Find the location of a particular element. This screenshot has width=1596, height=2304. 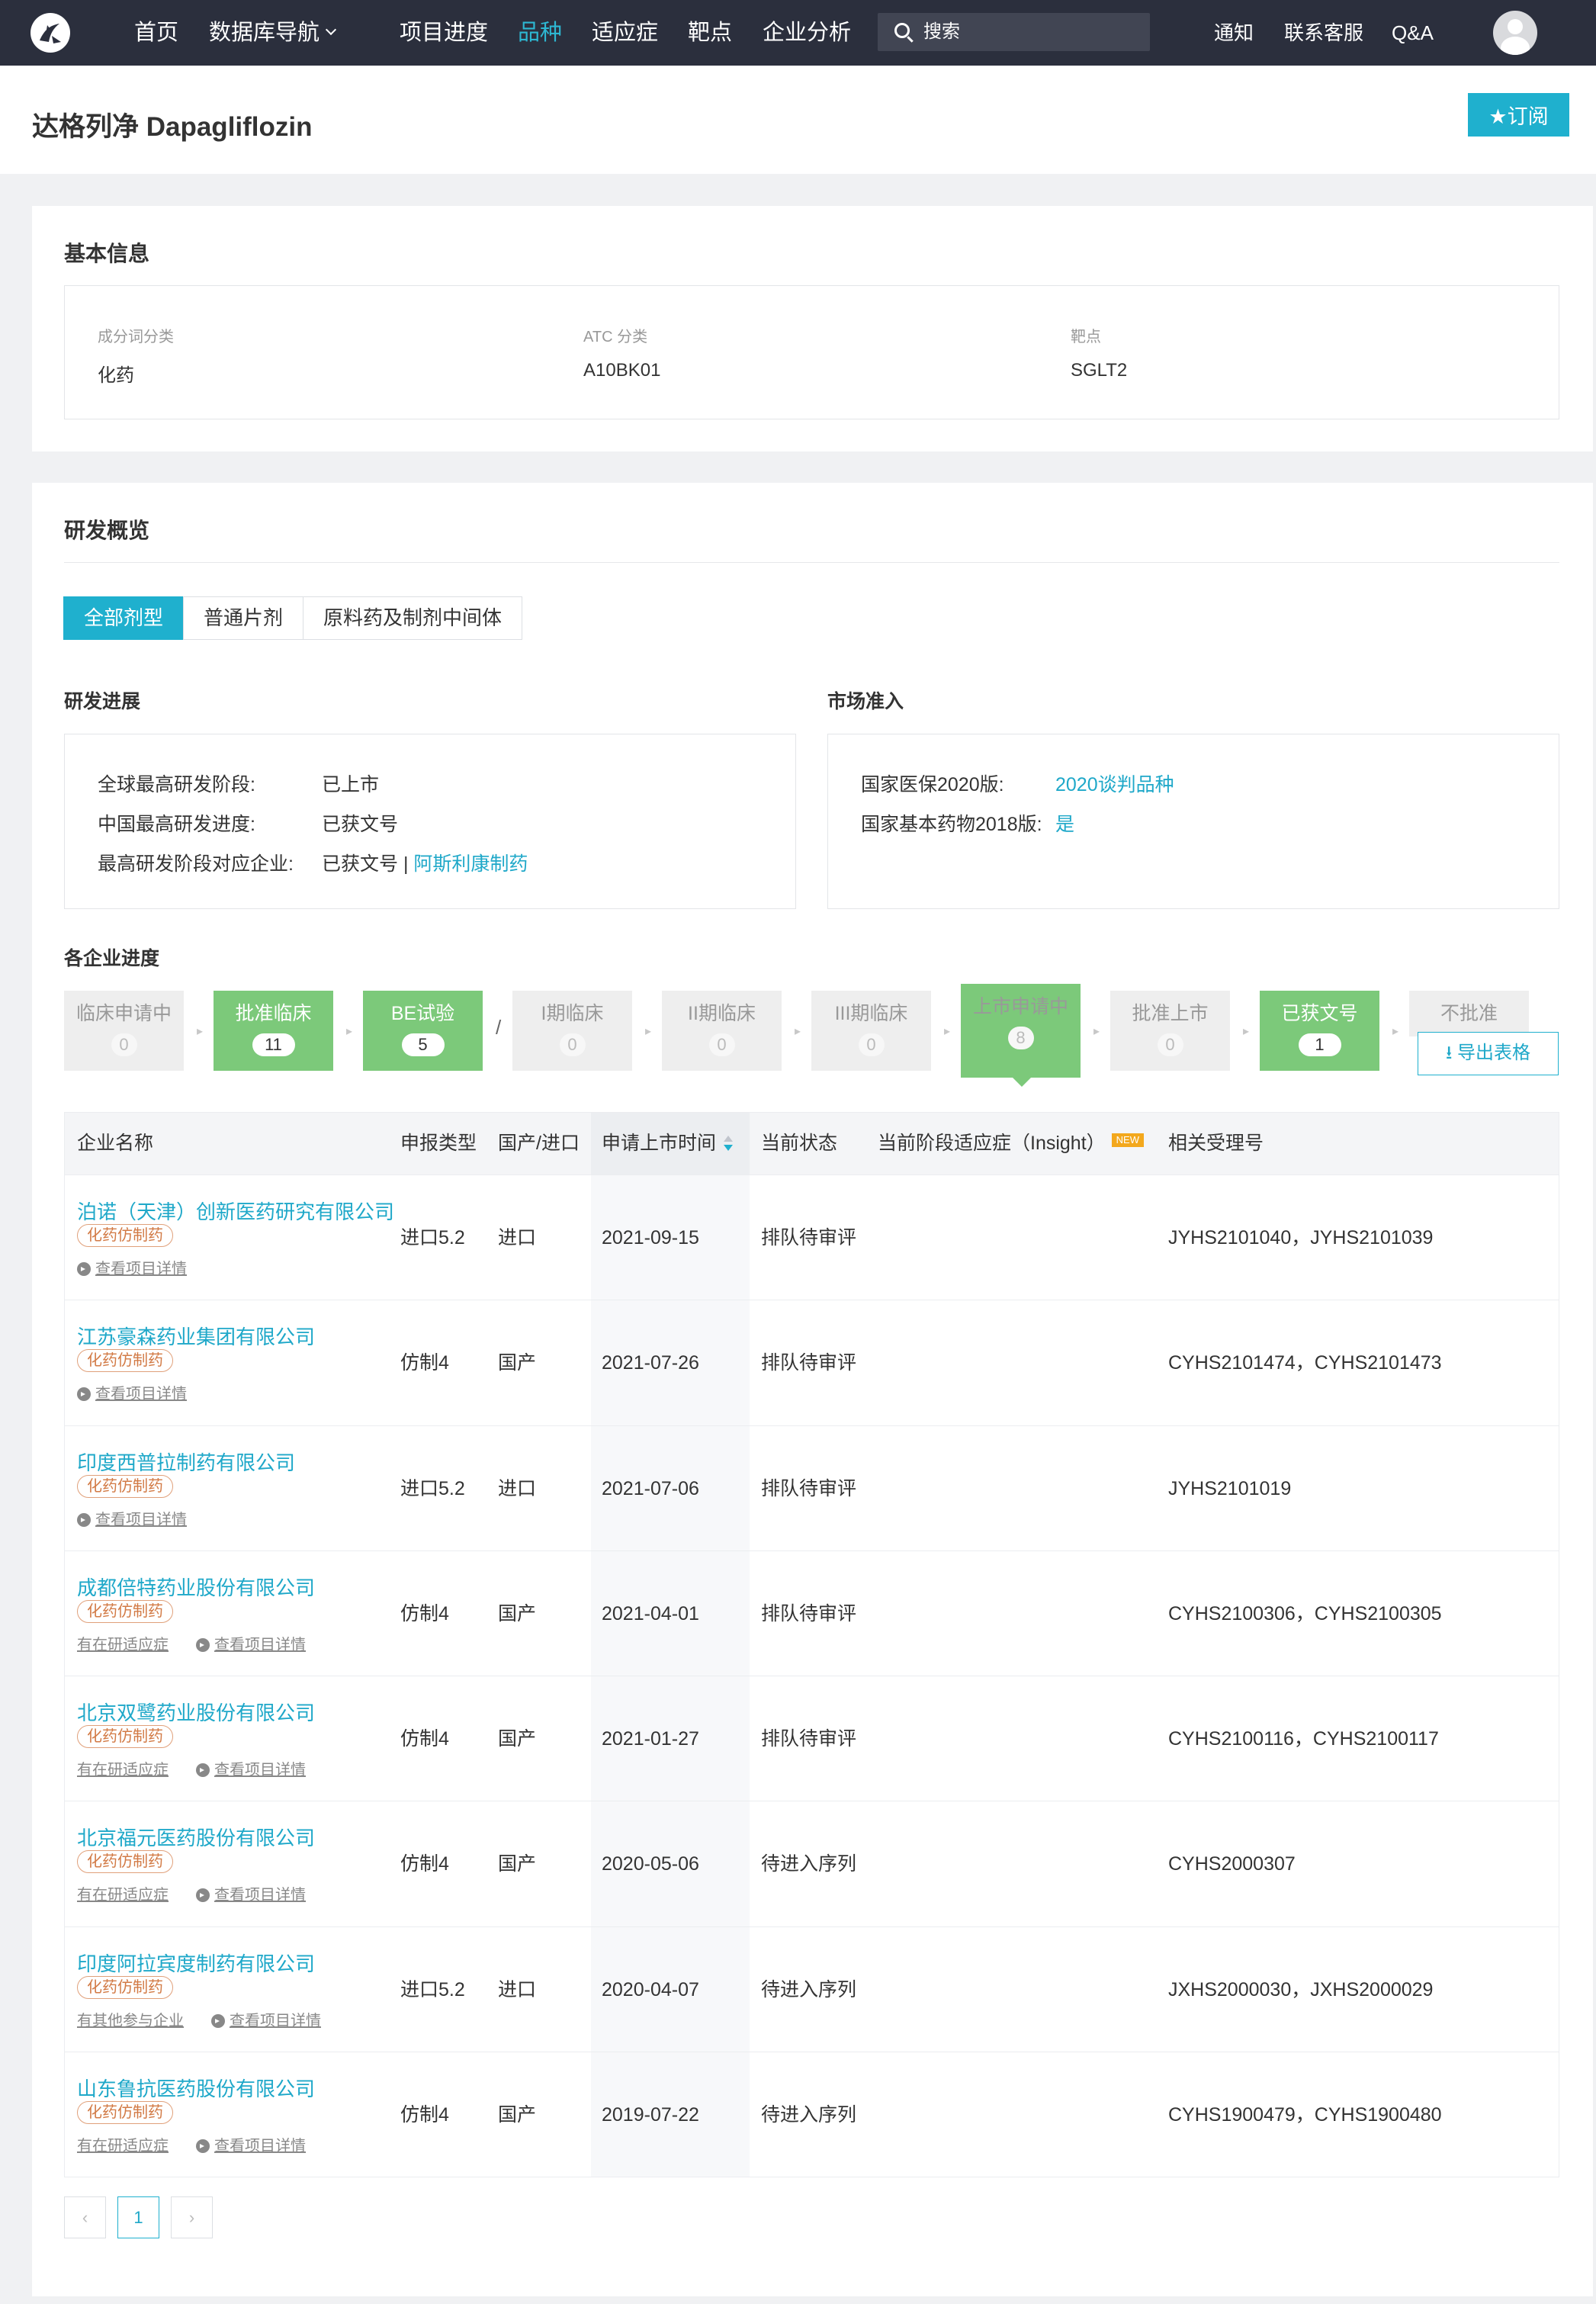

company-progress-title: 各企业进度 is located at coordinates (112, 958).